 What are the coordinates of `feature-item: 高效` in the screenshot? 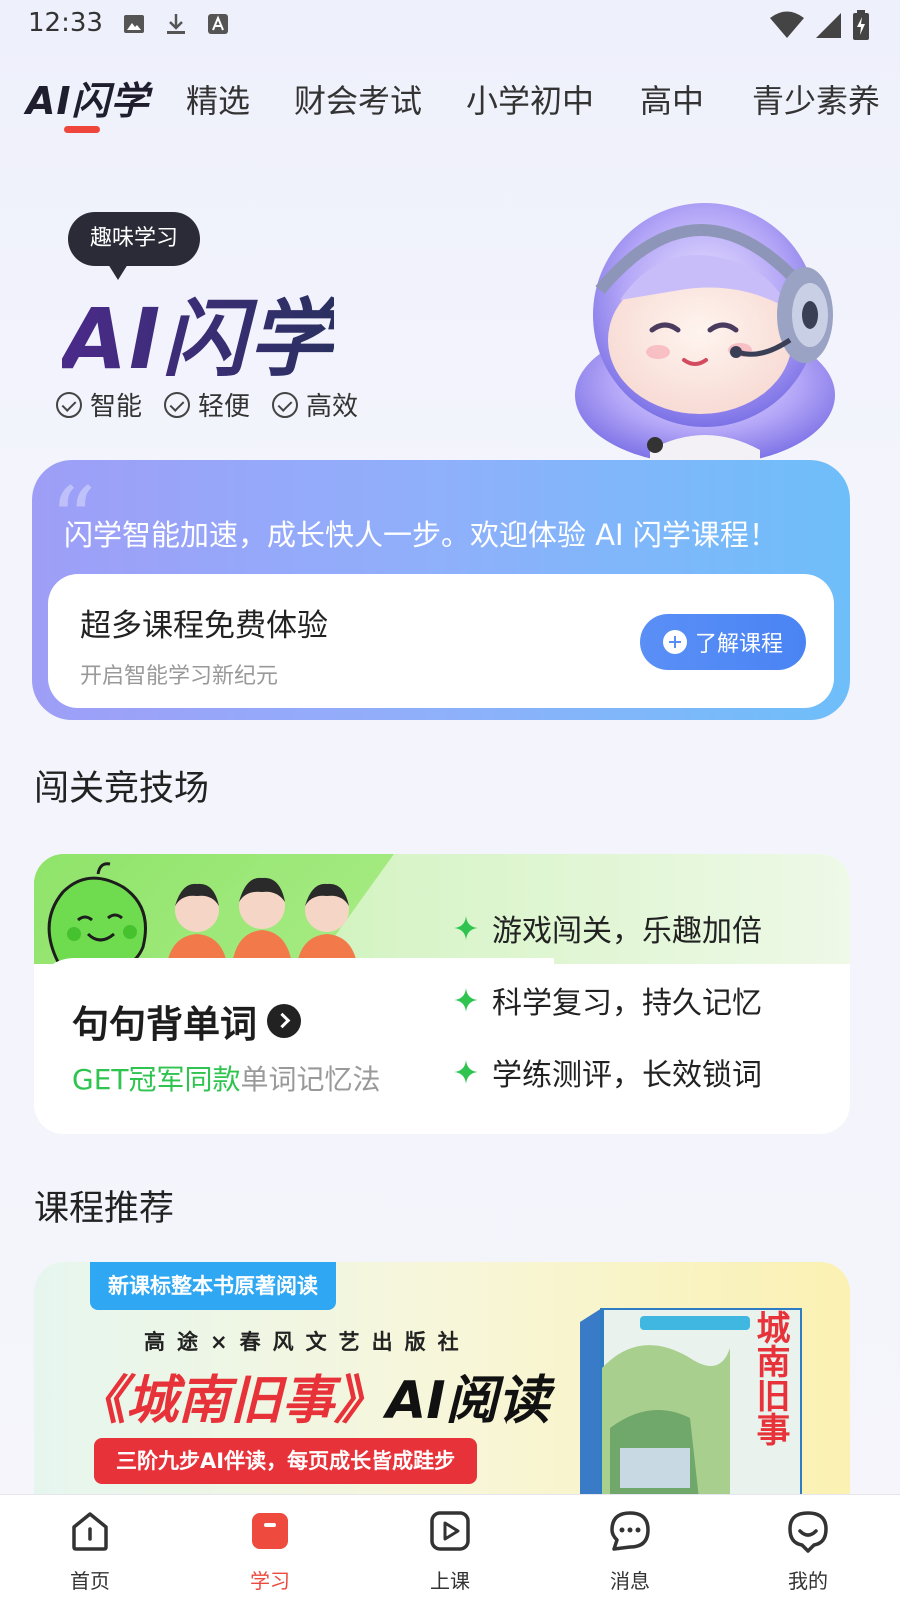 It's located at (315, 404).